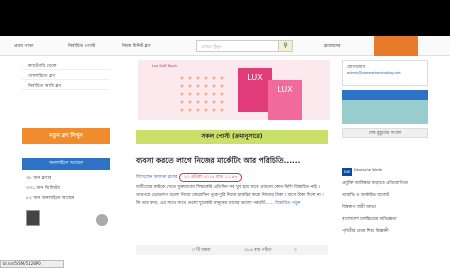  I want to click on news-item: বাংলাদেশ চলচ্চিত্রের অভিজ্ঞতা, so click(369, 219).